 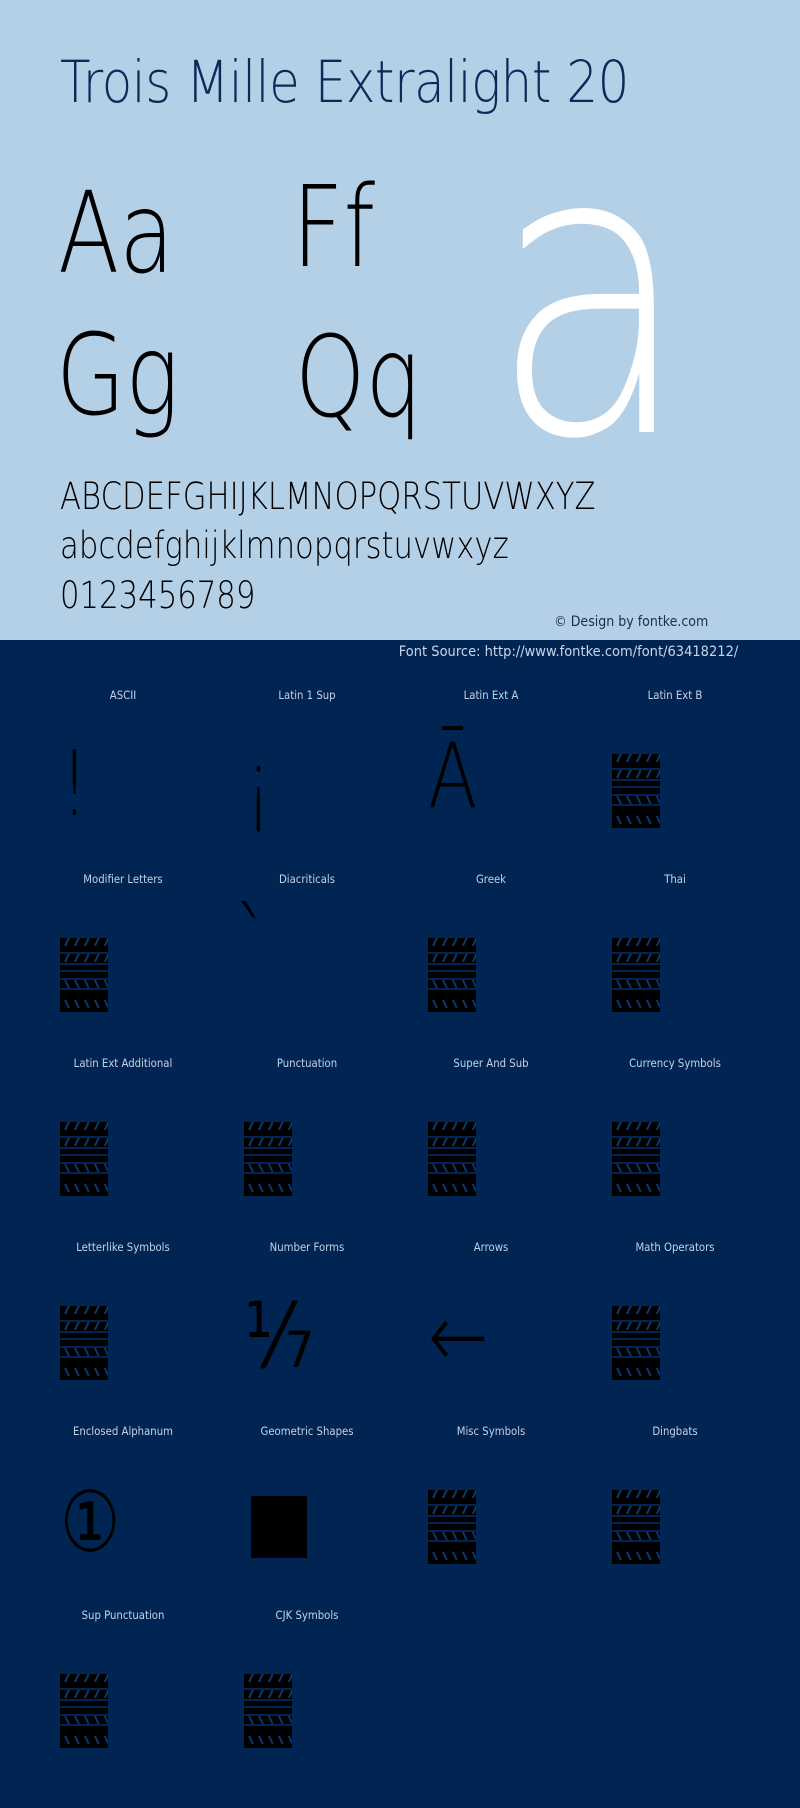 I want to click on glyph-preview: !, so click(x=123, y=785).